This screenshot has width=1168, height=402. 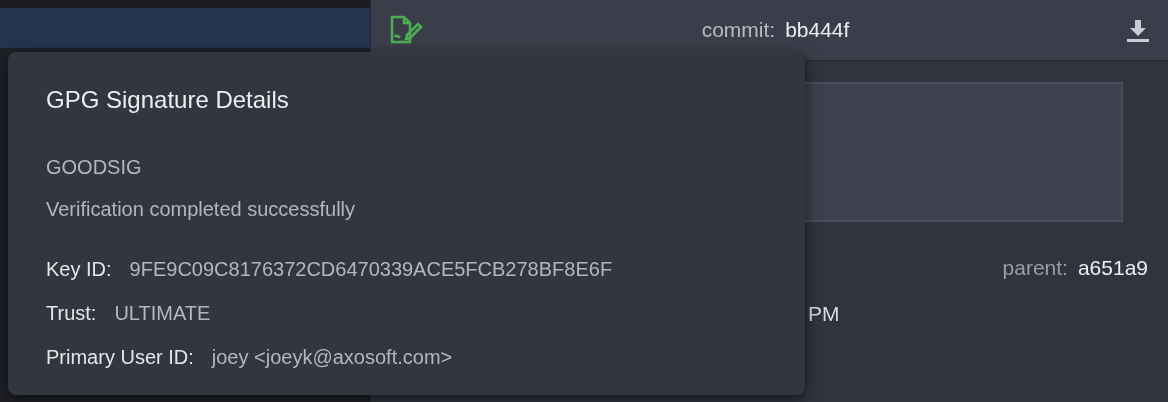 I want to click on download-icon, so click(x=1138, y=30).